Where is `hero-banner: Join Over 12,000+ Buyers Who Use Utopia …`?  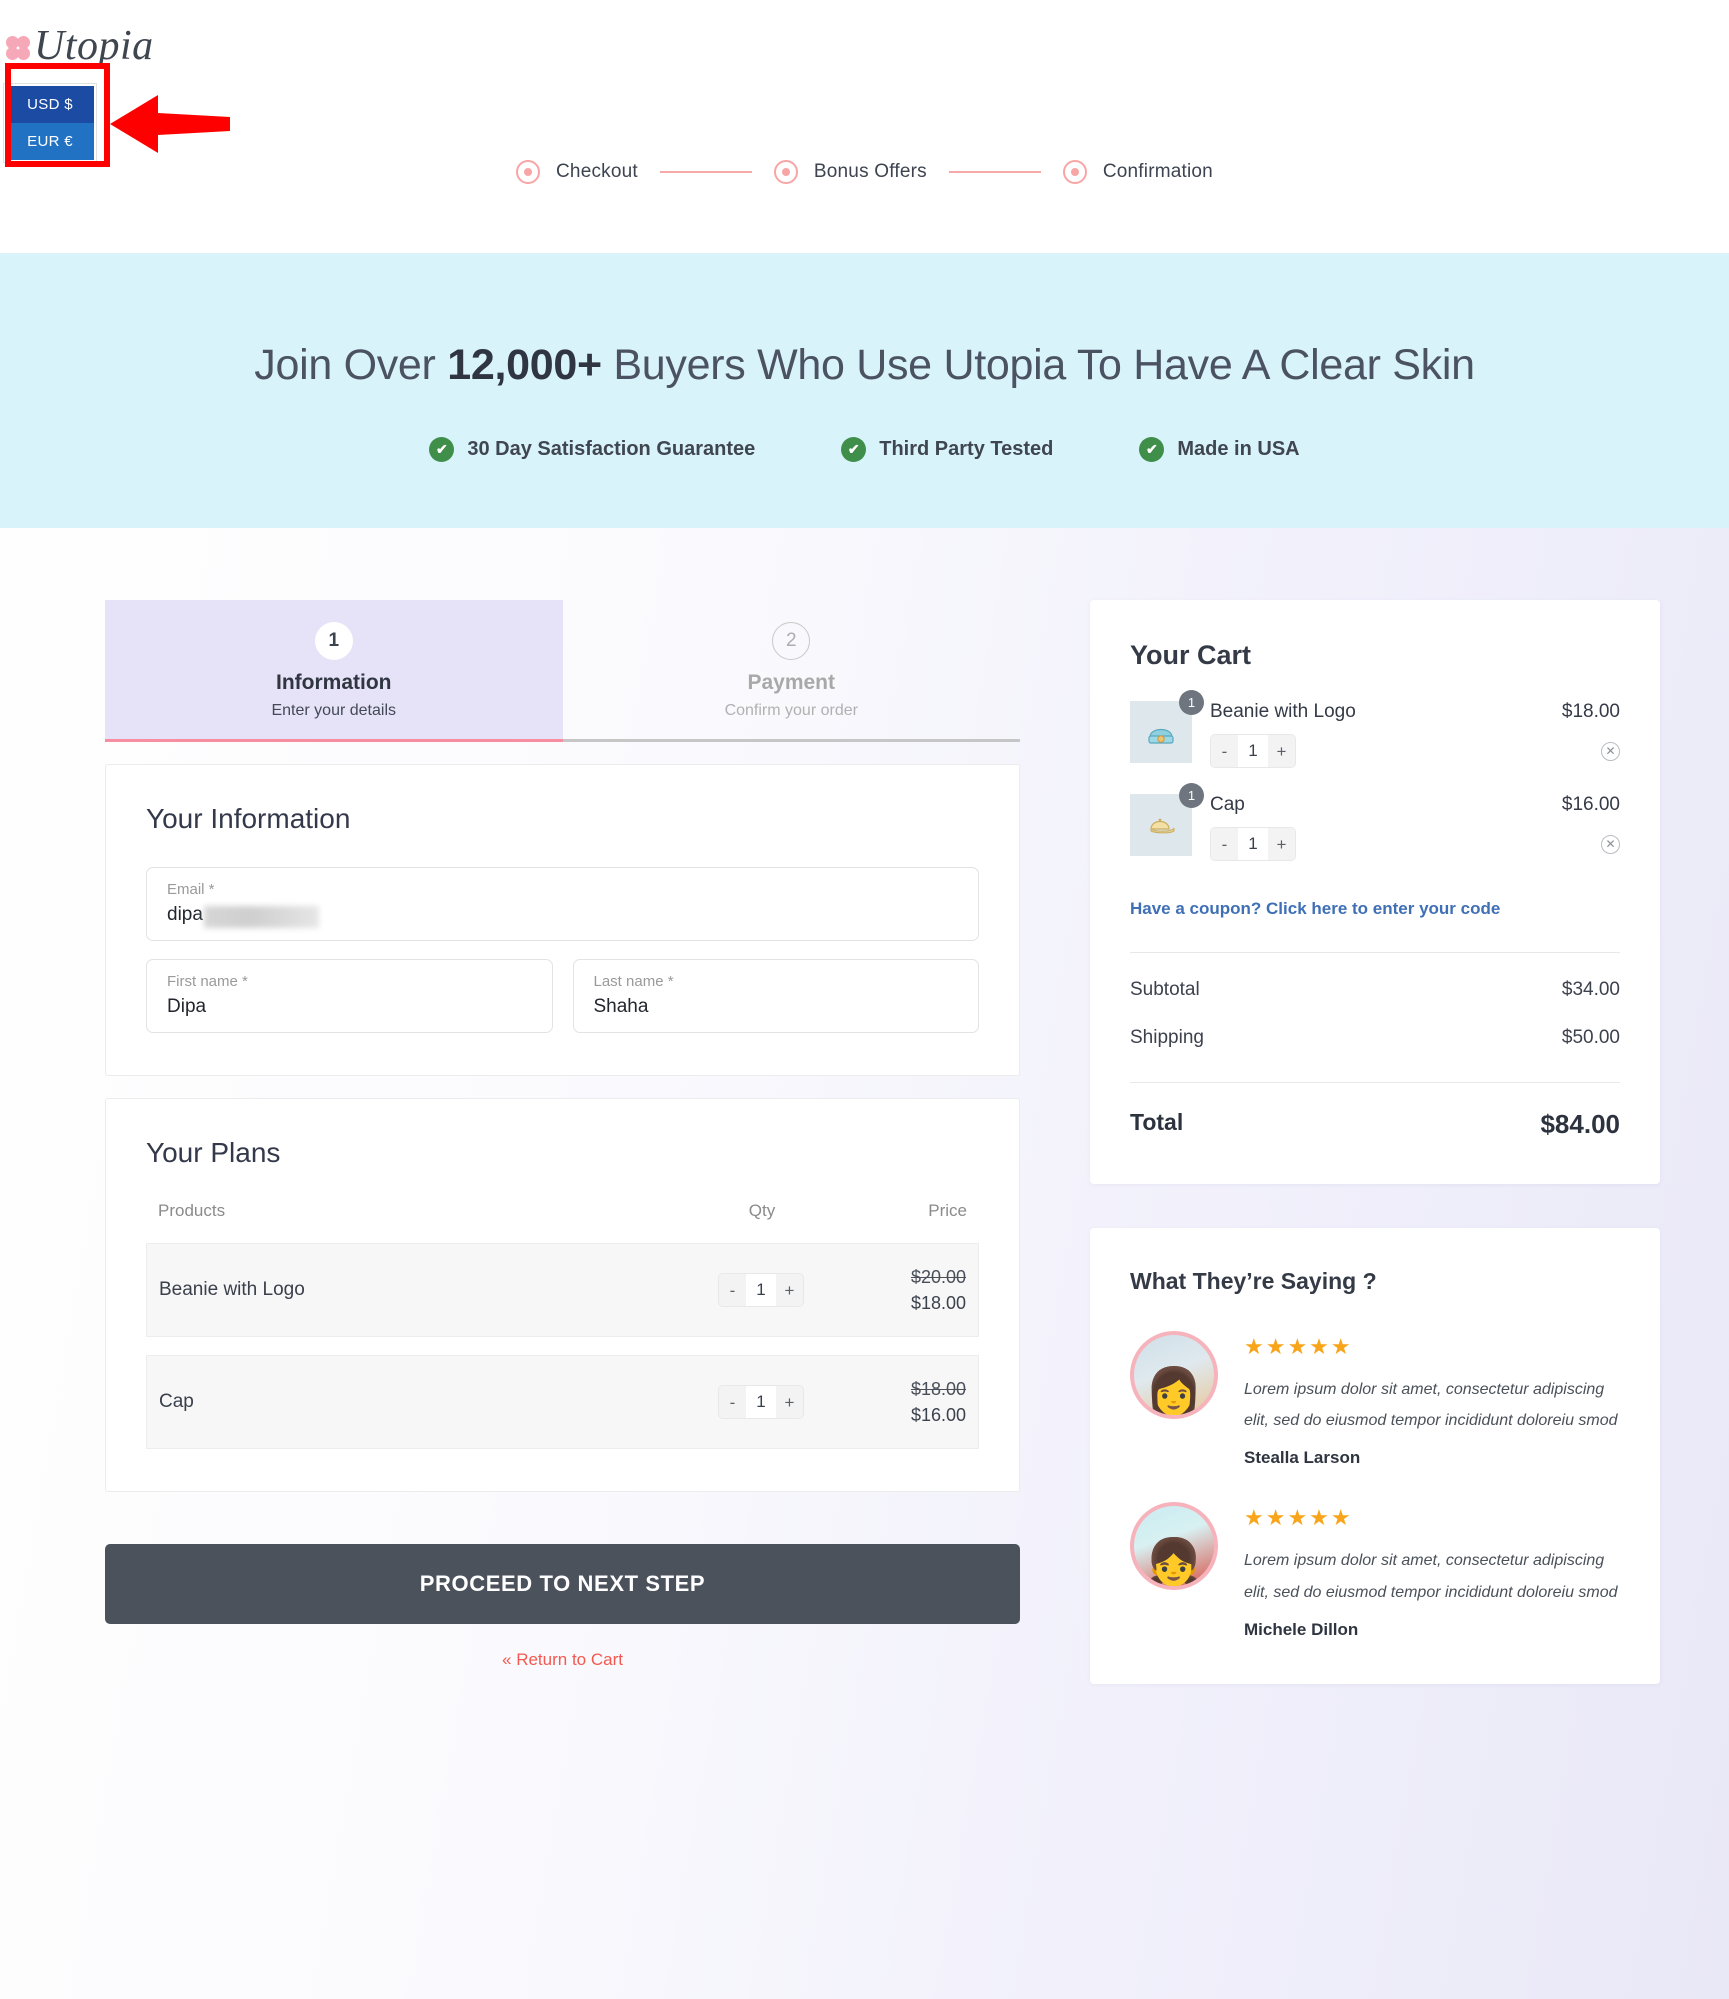 hero-banner: Join Over 12,000+ Buyers Who Use Utopia … is located at coordinates (864, 390).